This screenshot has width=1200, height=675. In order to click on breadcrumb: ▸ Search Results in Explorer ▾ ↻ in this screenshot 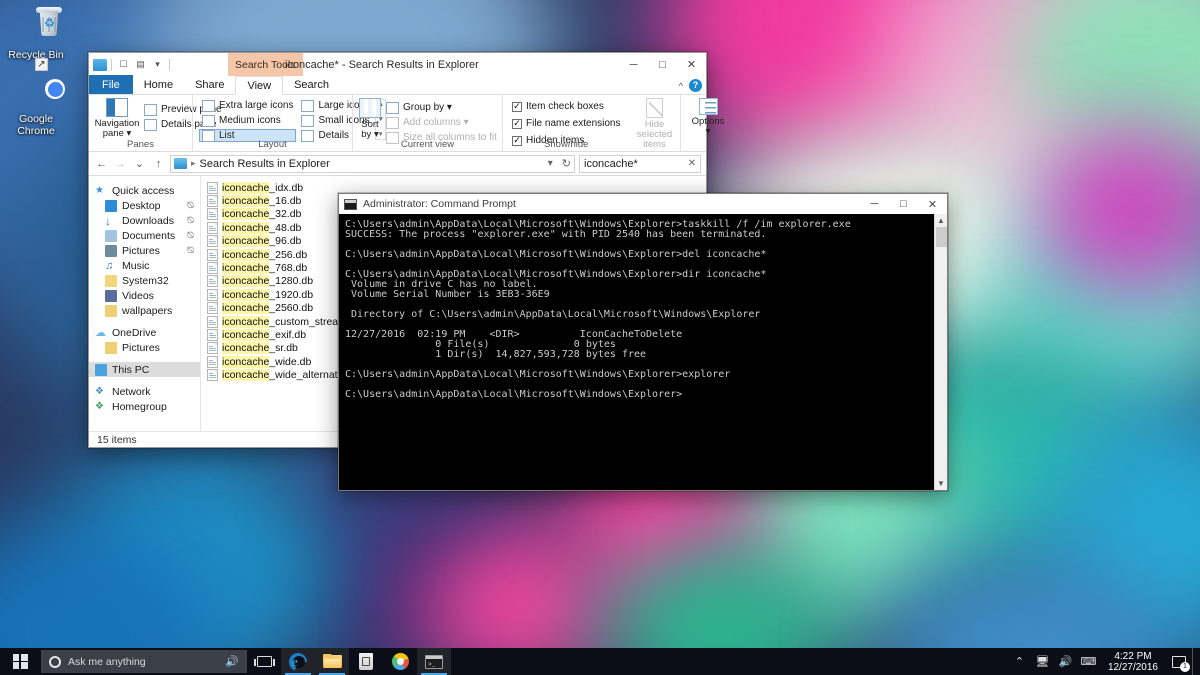, I will do `click(372, 163)`.